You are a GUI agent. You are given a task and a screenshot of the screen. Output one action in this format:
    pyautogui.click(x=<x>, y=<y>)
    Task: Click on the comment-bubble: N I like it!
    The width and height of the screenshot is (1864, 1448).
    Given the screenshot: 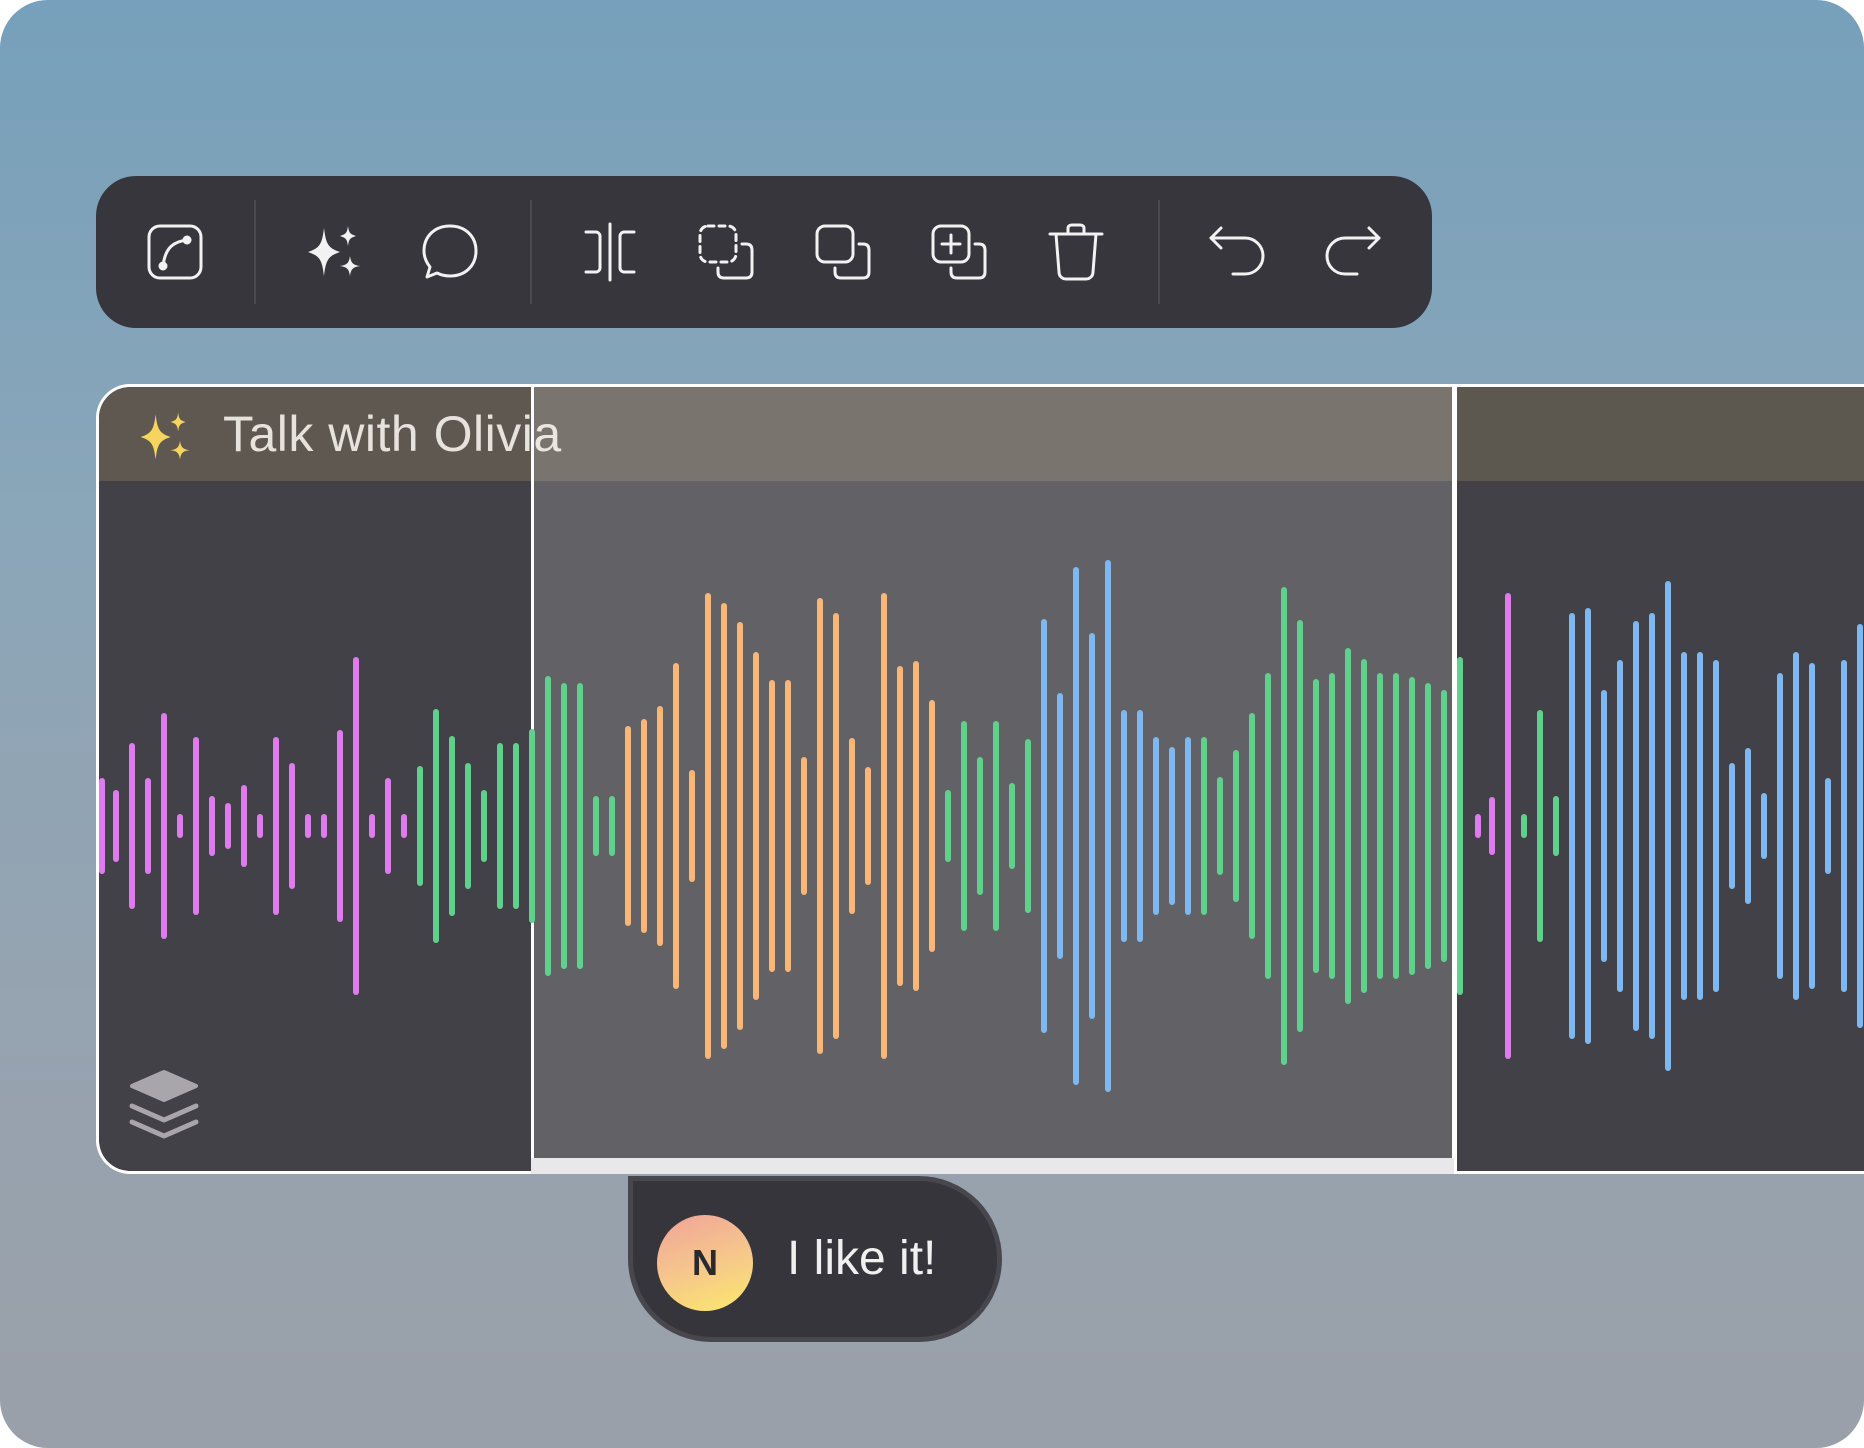 What is the action you would take?
    pyautogui.click(x=815, y=1259)
    